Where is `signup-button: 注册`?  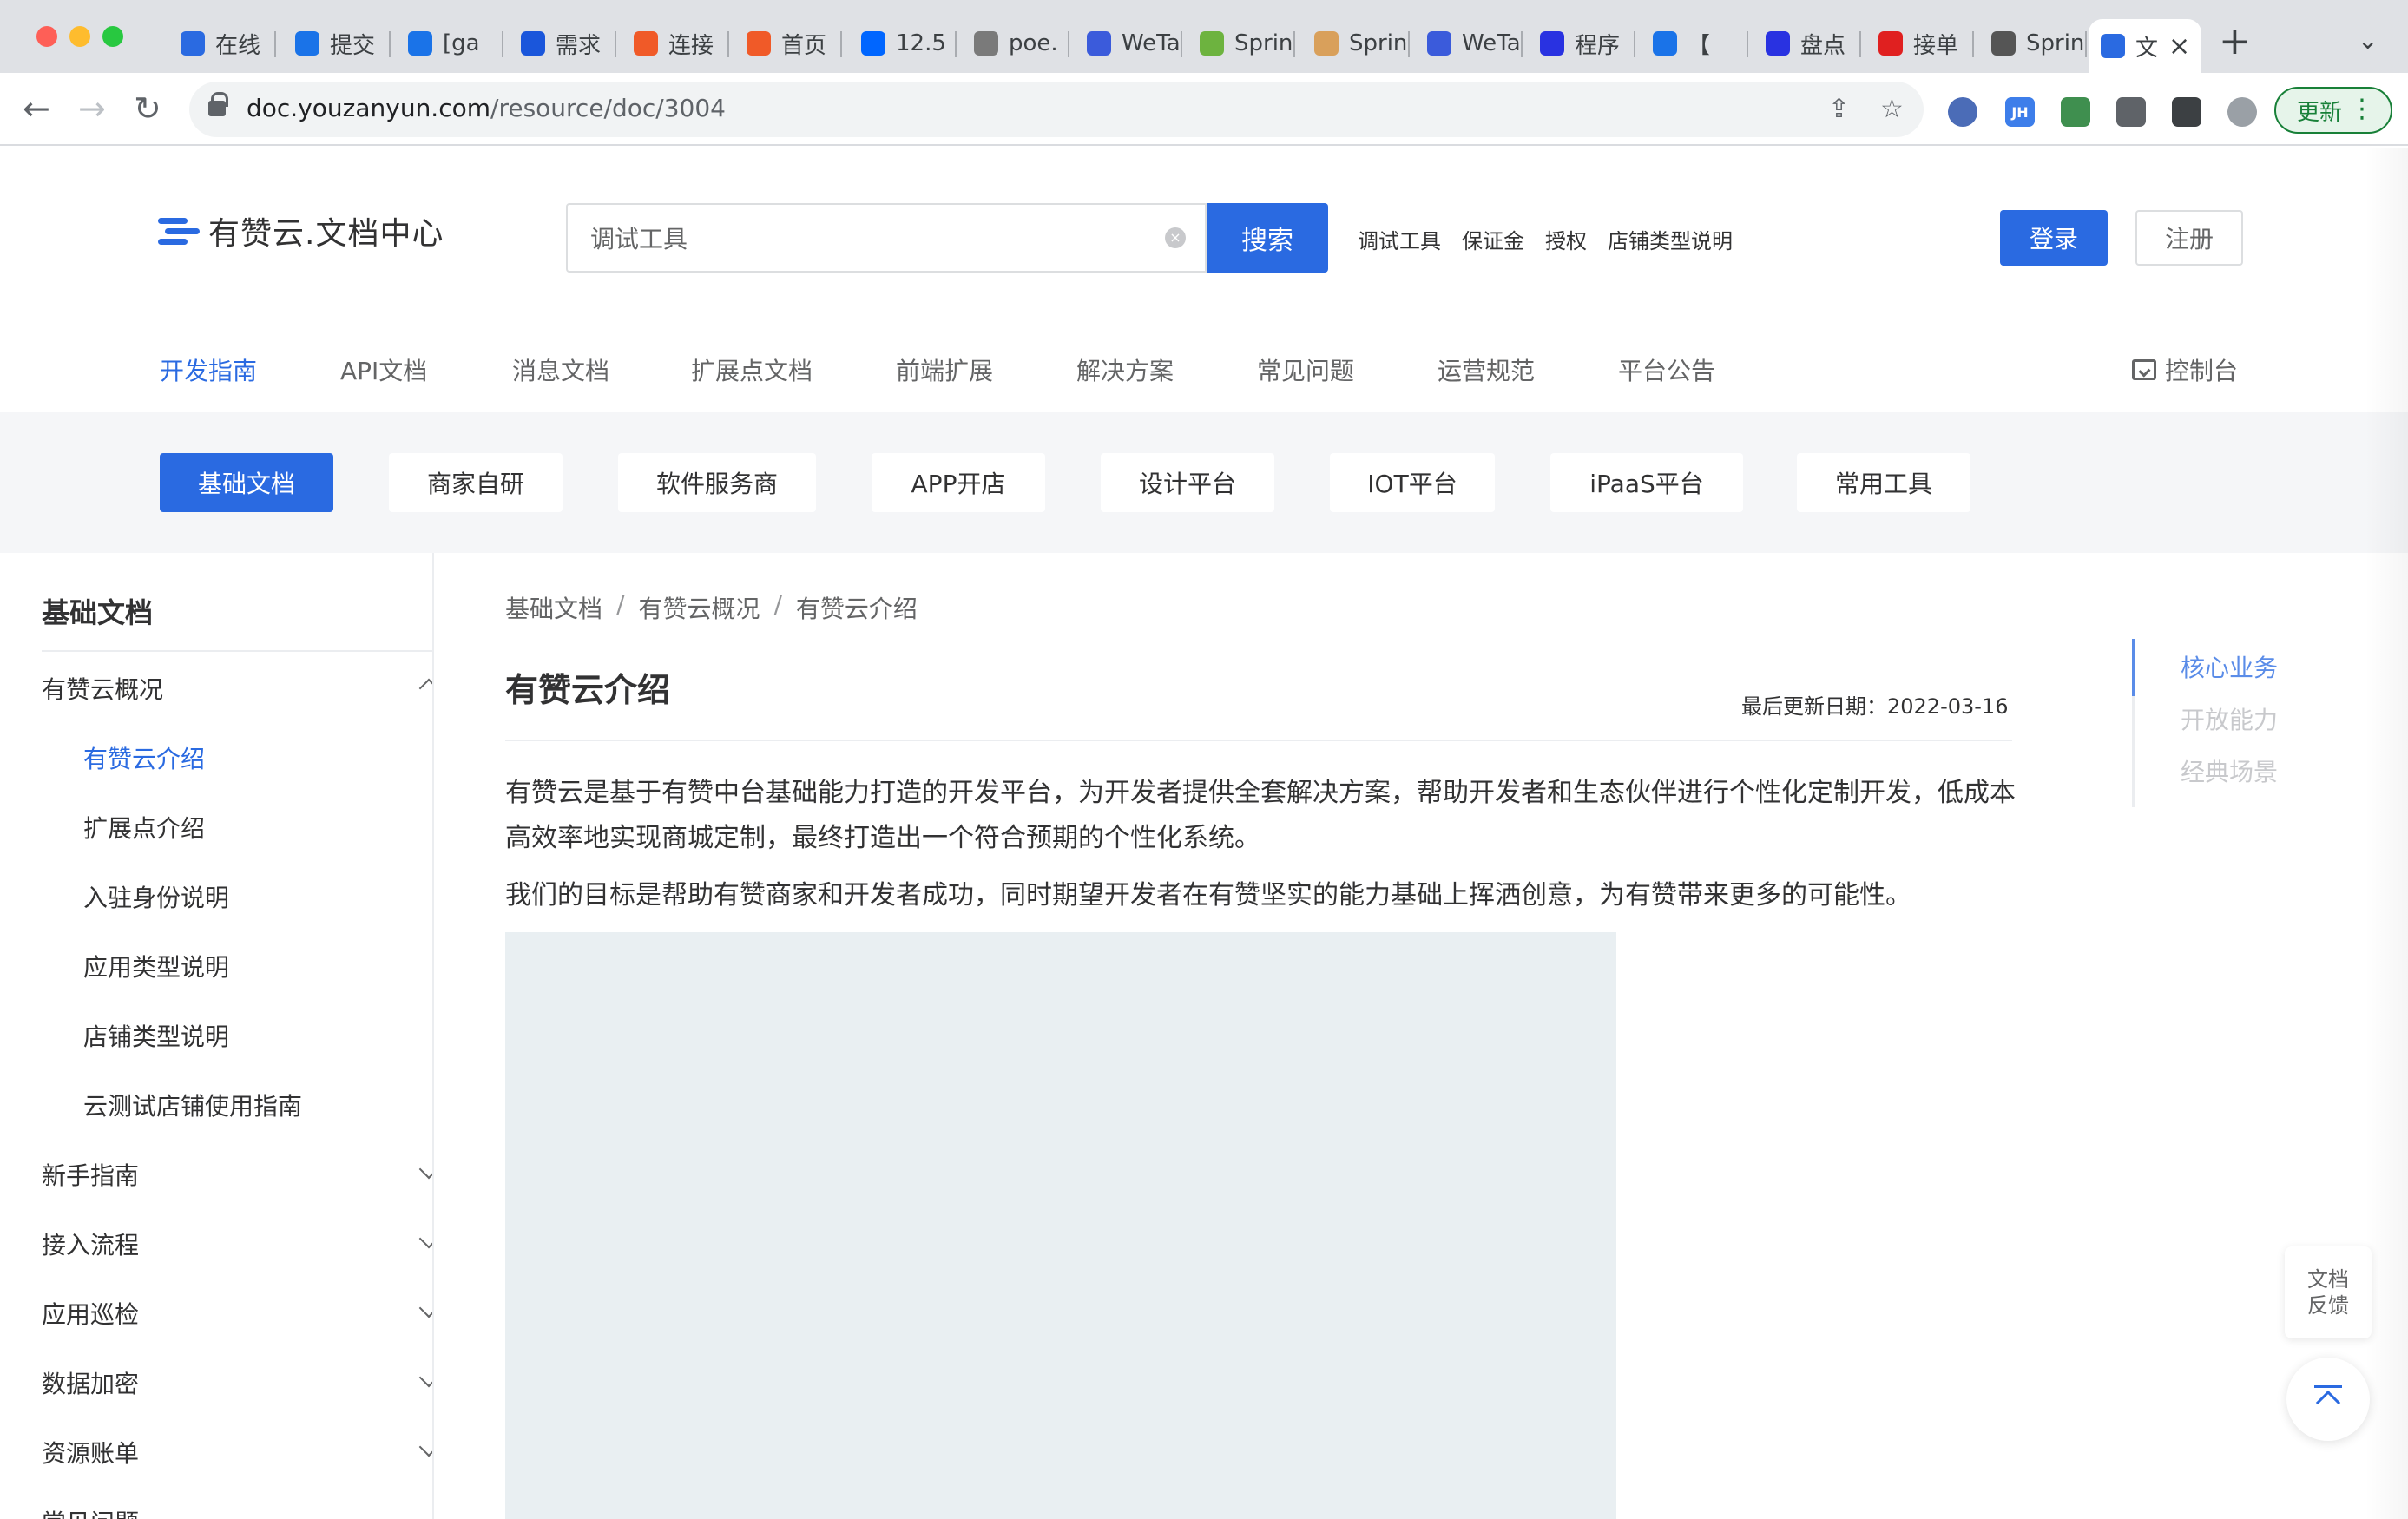 signup-button: 注册 is located at coordinates (2189, 238).